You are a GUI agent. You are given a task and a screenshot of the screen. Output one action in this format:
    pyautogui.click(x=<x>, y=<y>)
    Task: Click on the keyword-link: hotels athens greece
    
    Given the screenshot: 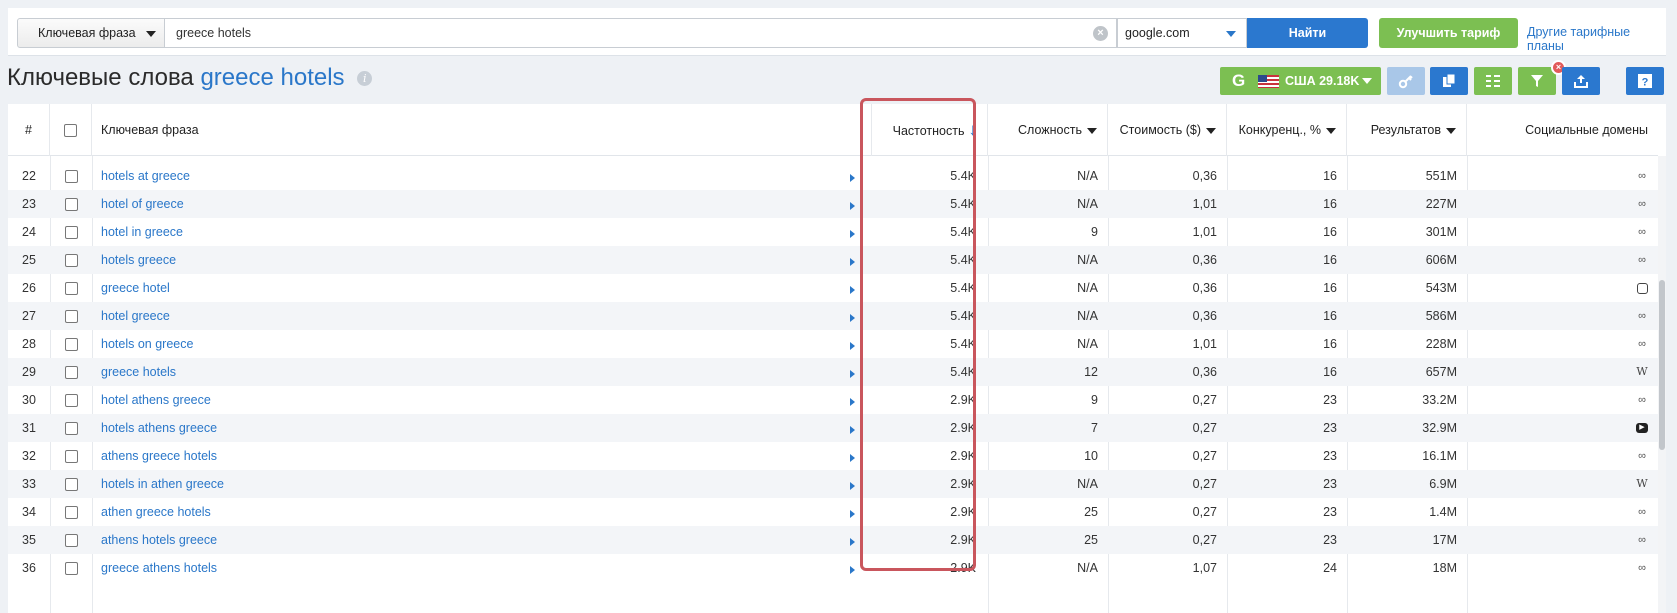 What is the action you would take?
    pyautogui.click(x=482, y=429)
    